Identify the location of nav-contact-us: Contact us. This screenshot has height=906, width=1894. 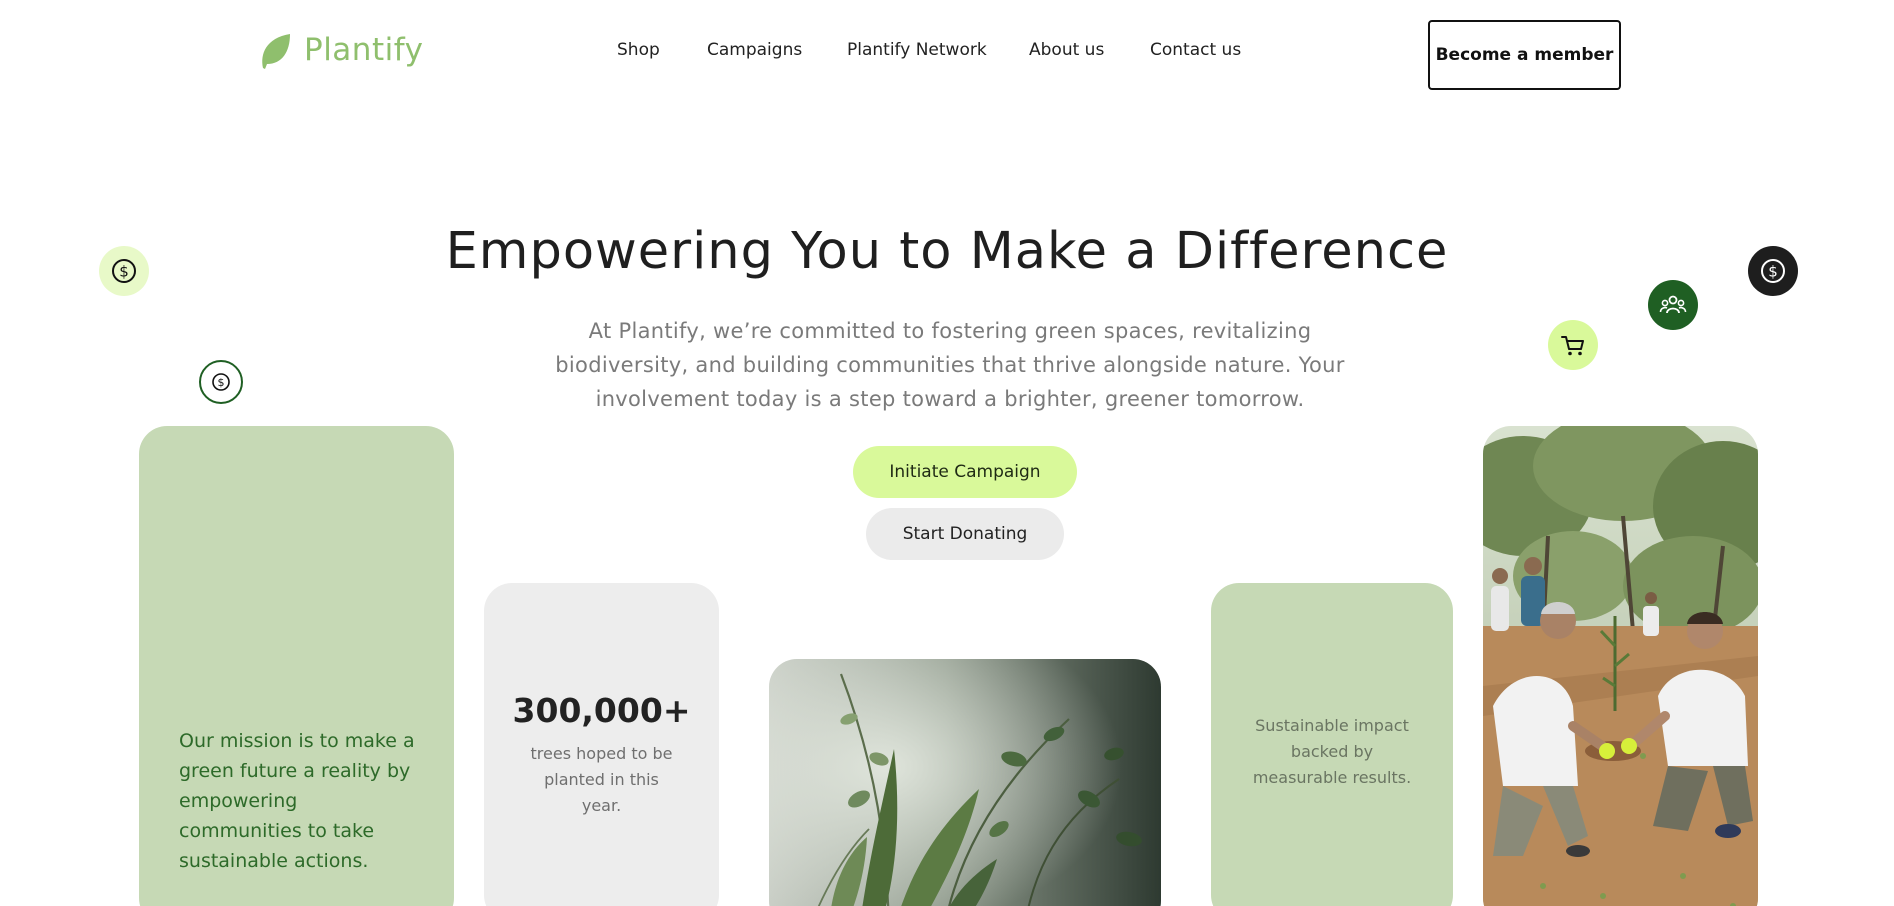
(1195, 50).